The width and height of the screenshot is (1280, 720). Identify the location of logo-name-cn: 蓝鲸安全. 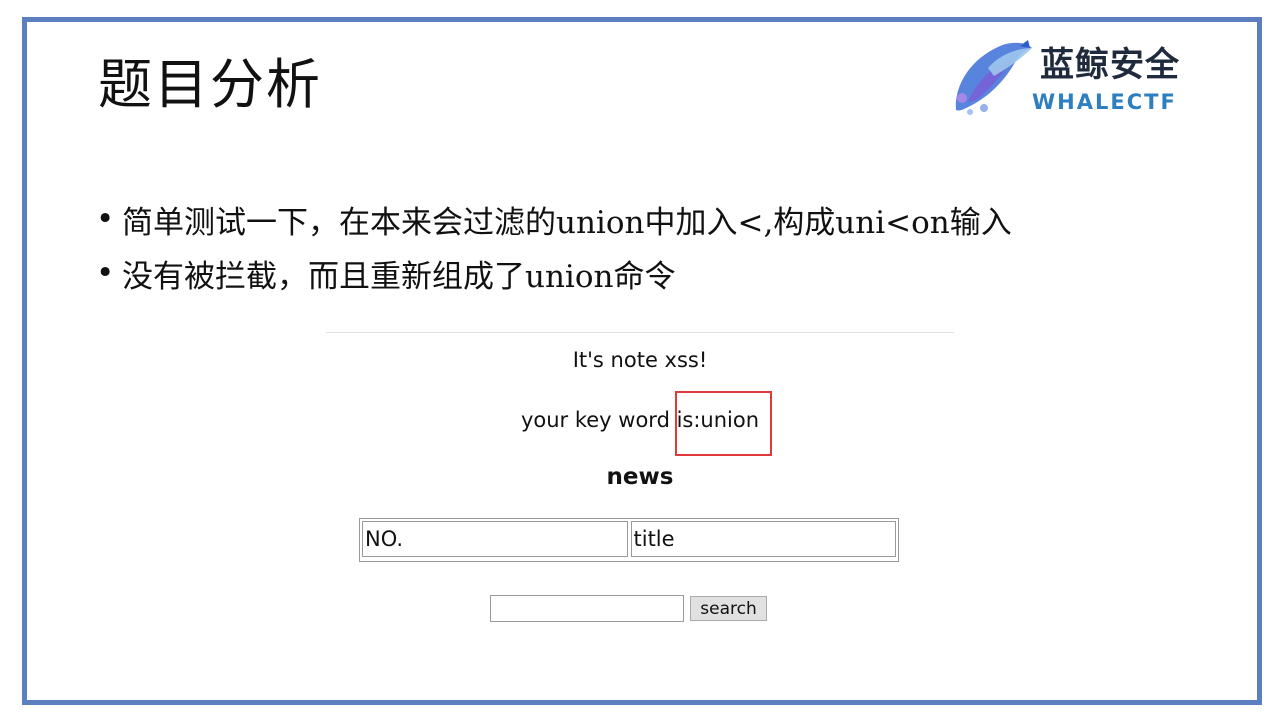
(1110, 65).